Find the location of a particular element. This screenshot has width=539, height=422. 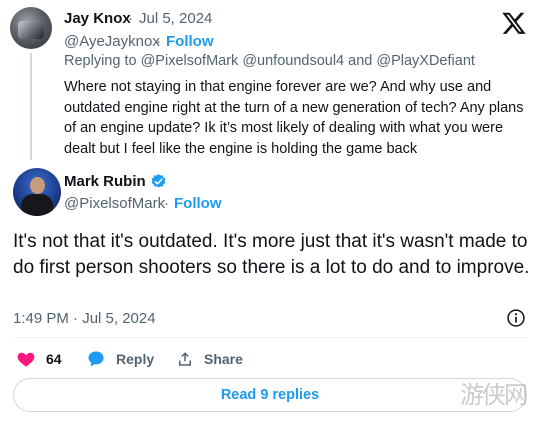

parent-follow-button: Follow is located at coordinates (190, 41).